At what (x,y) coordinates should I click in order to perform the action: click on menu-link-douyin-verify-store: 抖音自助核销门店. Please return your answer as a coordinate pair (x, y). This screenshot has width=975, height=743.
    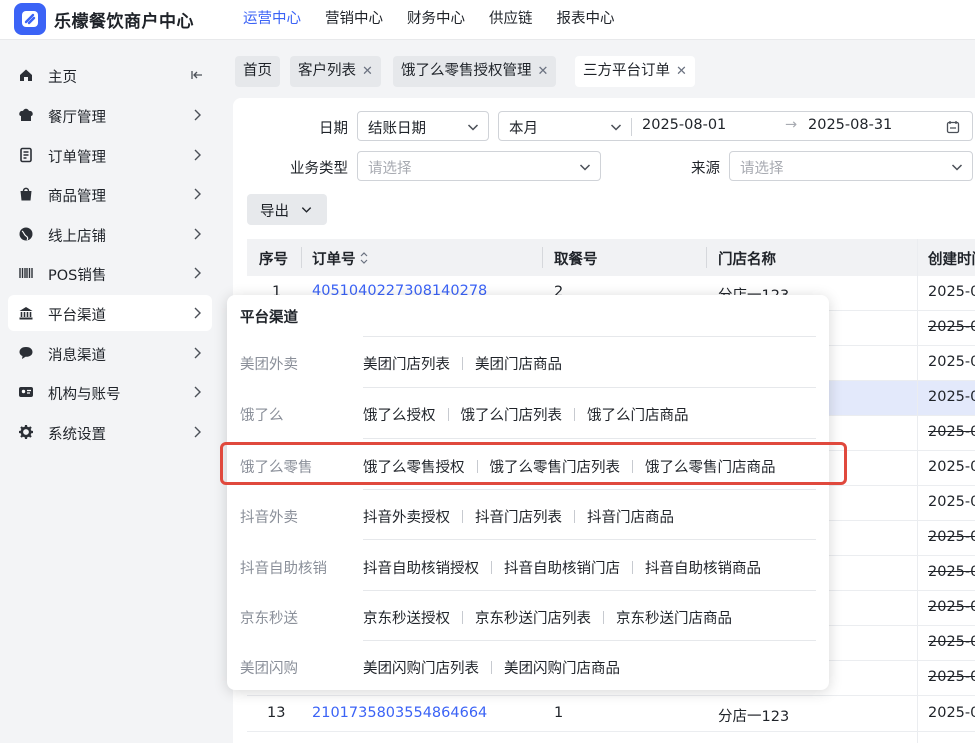
    Looking at the image, I should click on (562, 569).